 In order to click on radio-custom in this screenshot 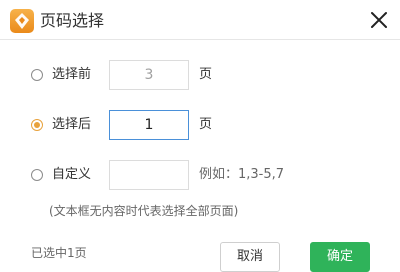, I will do `click(37, 175)`.